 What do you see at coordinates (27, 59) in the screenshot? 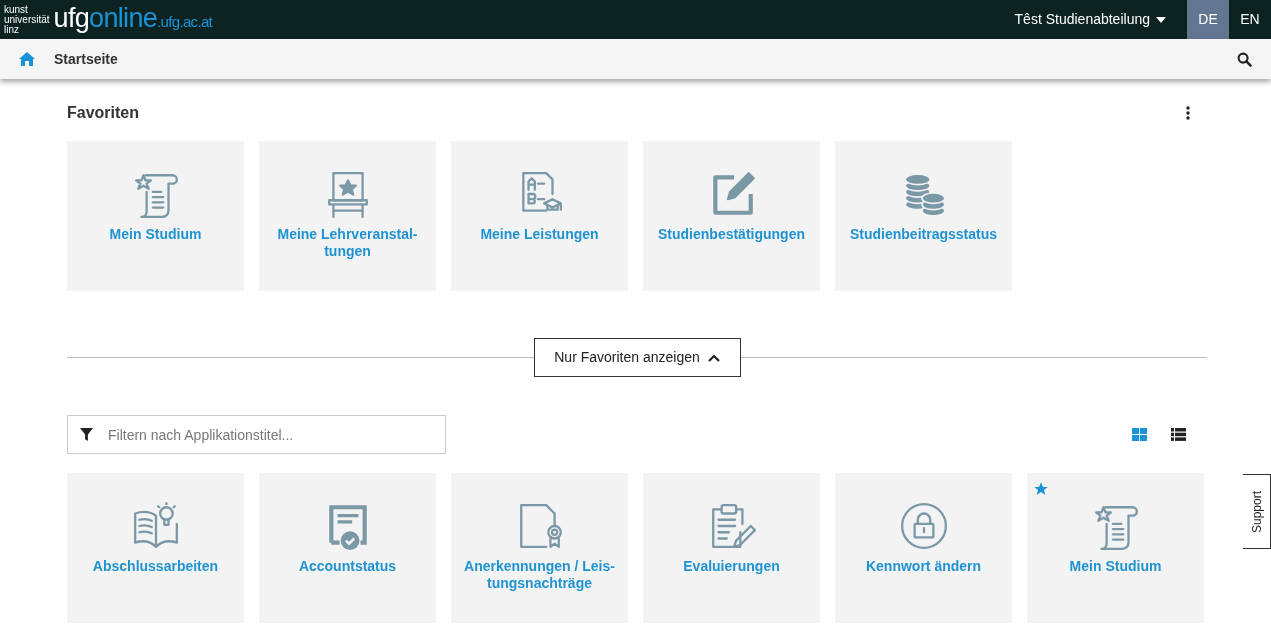
I see `home-icon` at bounding box center [27, 59].